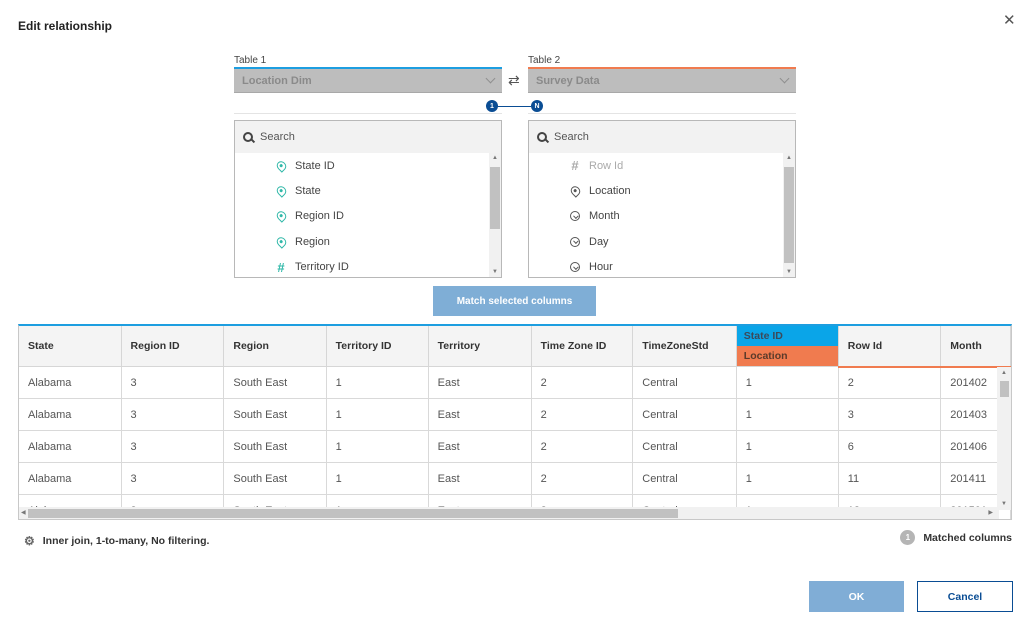 Image resolution: width=1030 pixels, height=629 pixels. Describe the element at coordinates (662, 80) in the screenshot. I see `table2-select: Survey Data` at that location.